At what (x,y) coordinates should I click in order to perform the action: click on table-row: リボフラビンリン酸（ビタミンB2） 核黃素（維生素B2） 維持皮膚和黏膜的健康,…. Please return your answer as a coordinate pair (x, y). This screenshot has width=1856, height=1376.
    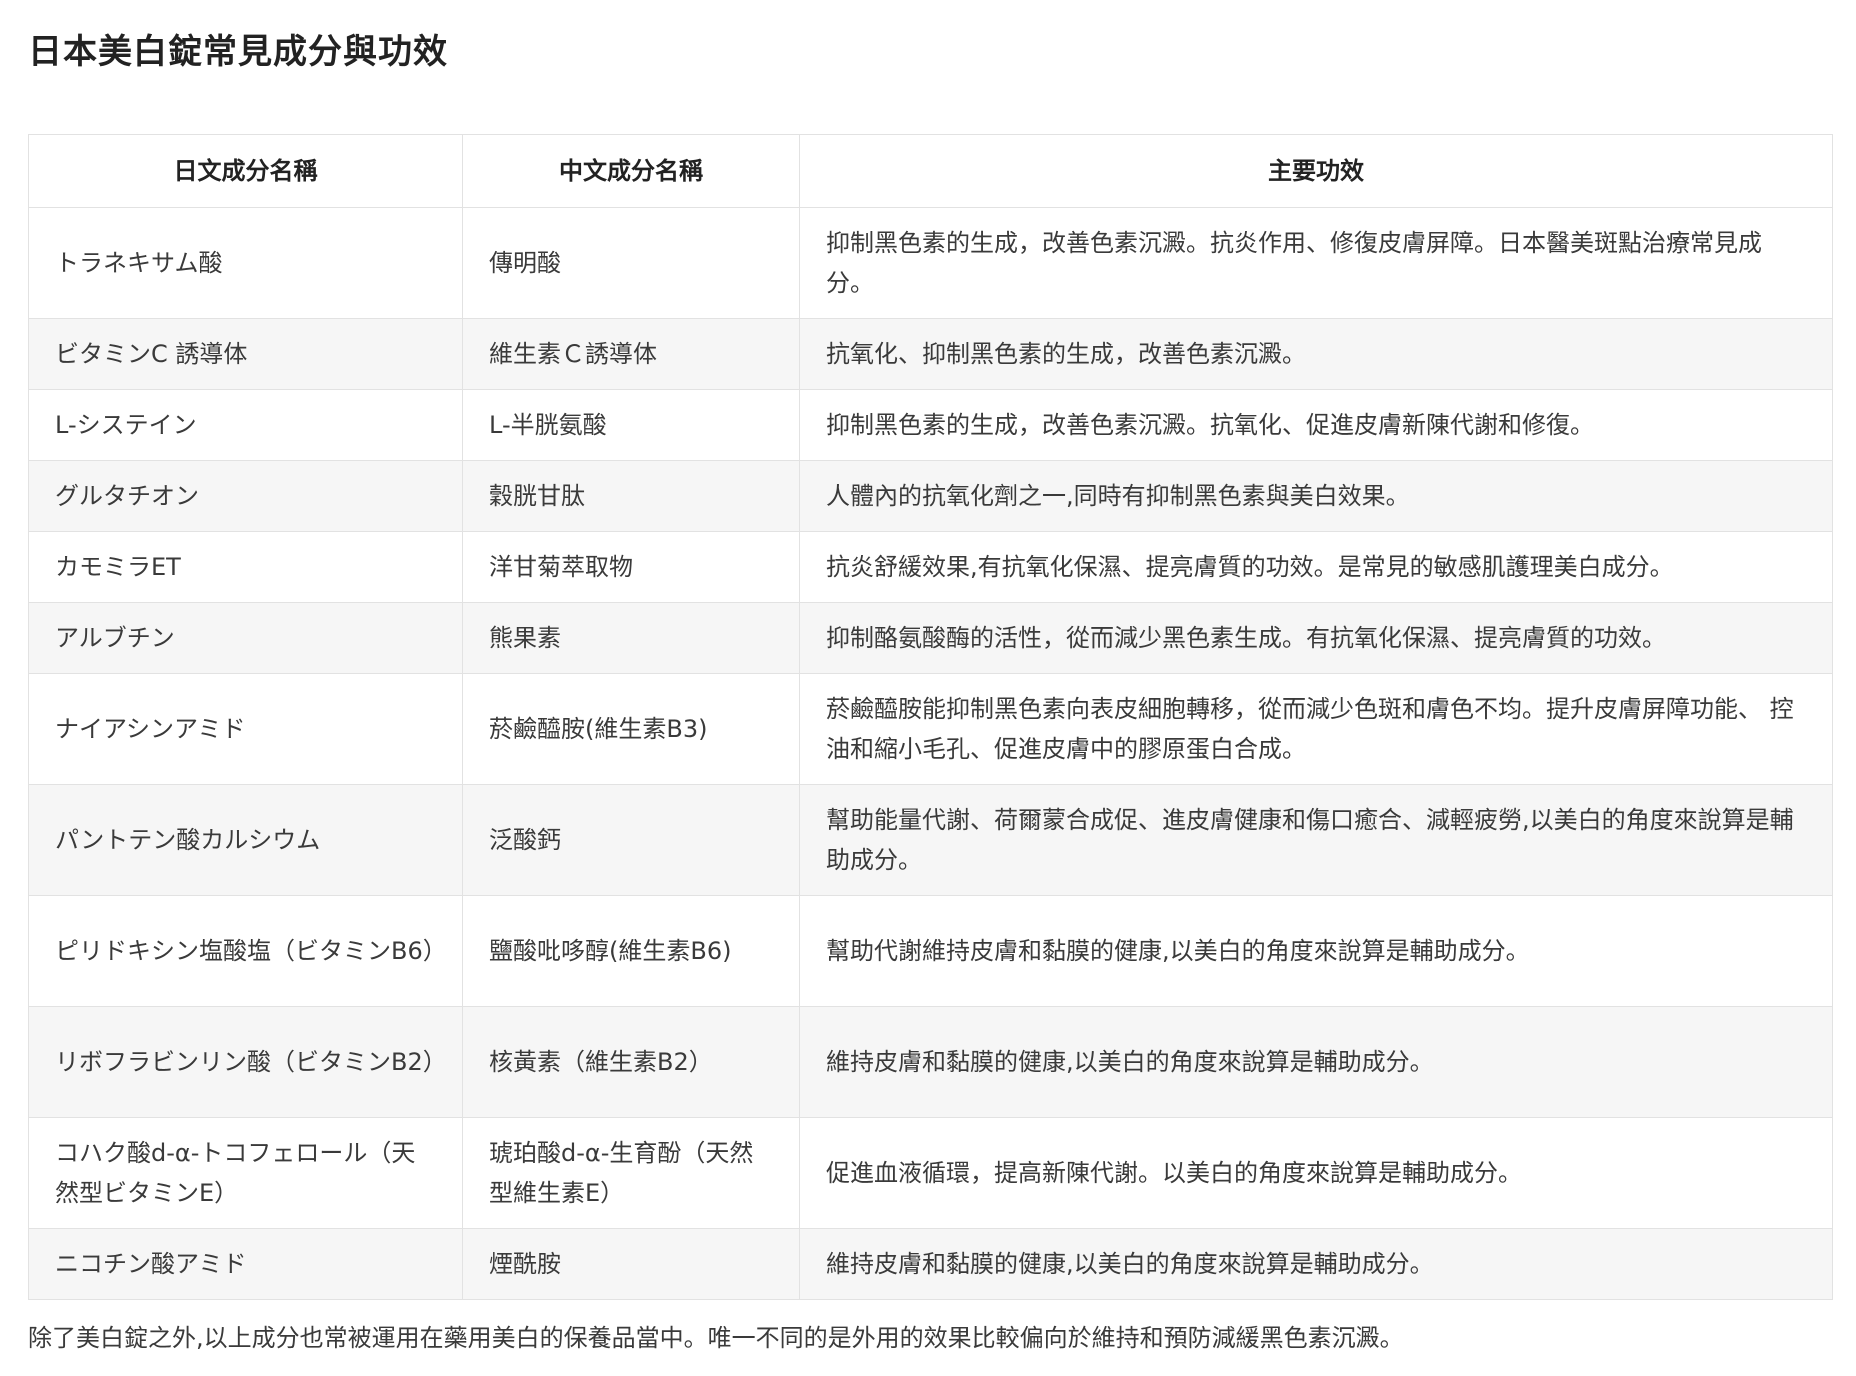
    Looking at the image, I should click on (930, 1062).